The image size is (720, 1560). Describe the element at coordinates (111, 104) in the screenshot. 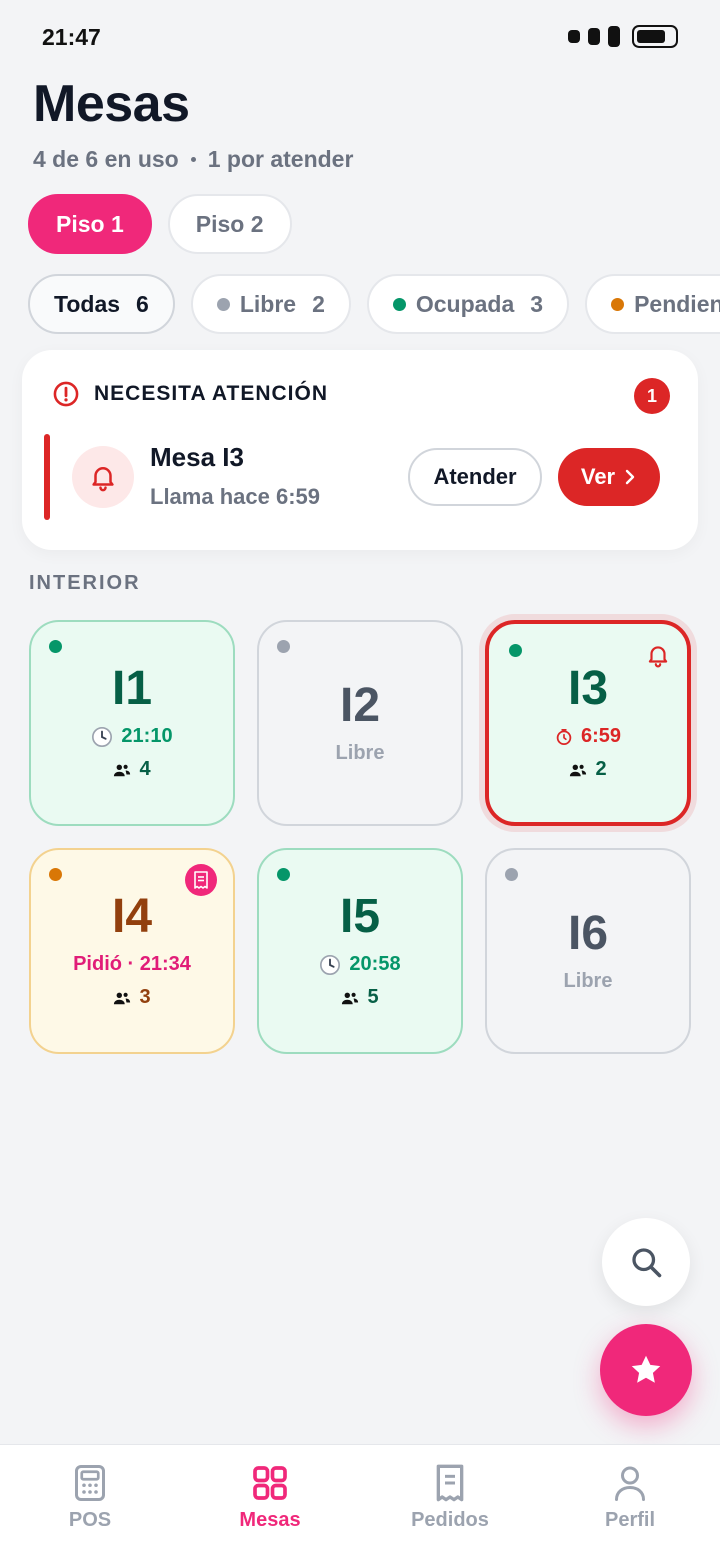

I see `page-title: Mesas` at that location.